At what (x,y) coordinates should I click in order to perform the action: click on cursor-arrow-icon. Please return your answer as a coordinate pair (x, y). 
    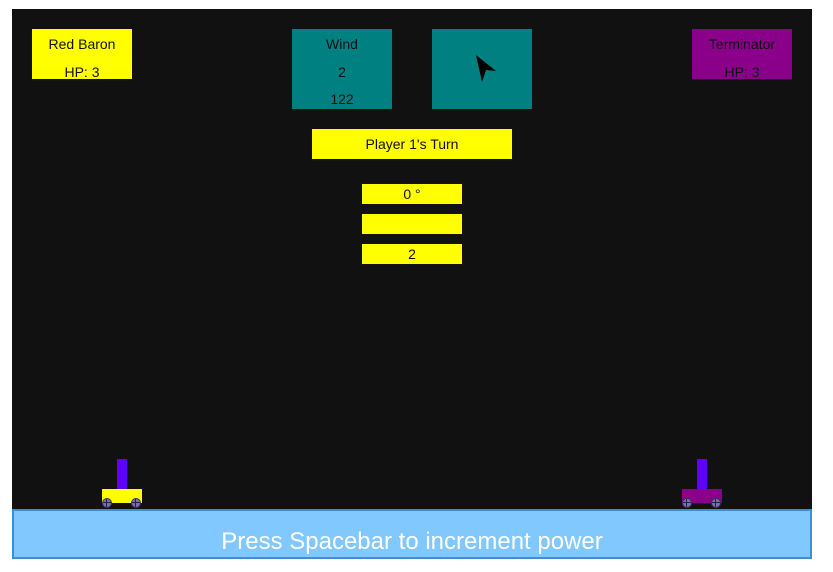
    Looking at the image, I should click on (486, 68).